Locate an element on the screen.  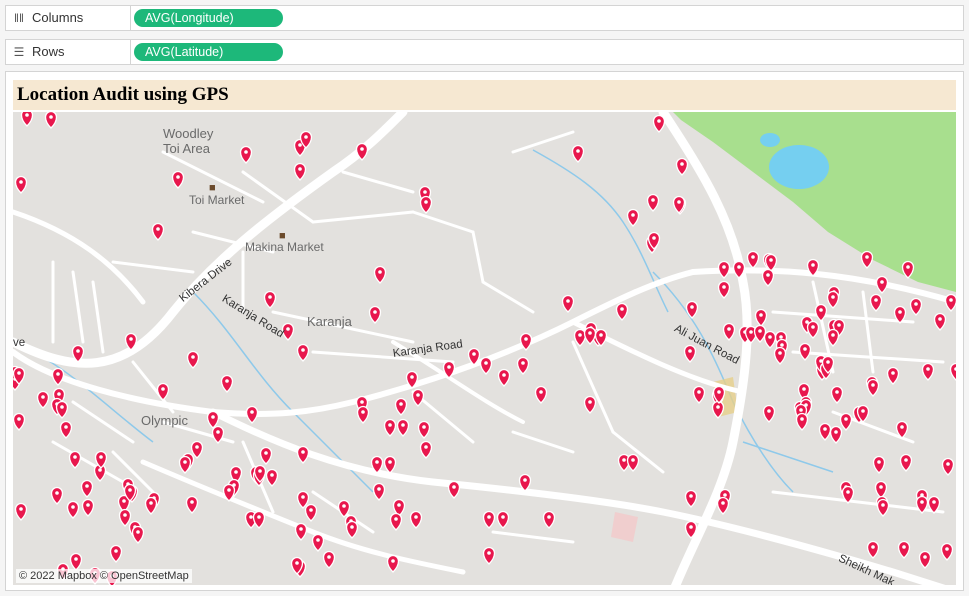
latitude-pill: AVG(Latitude) is located at coordinates (208, 52).